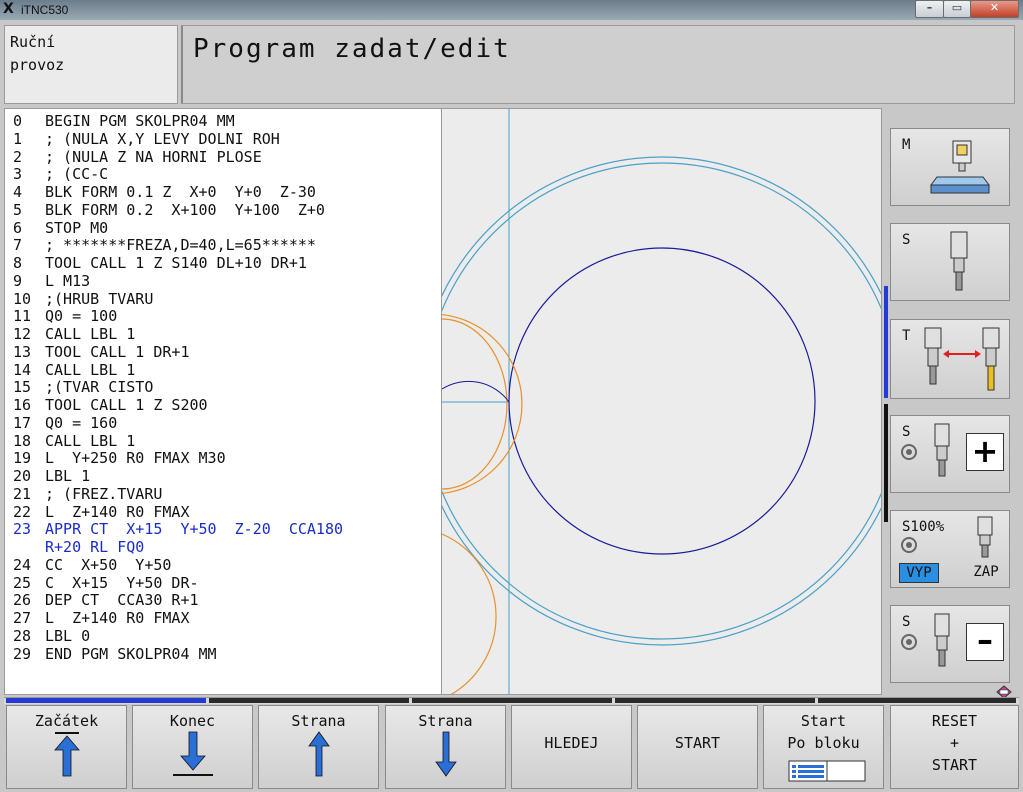 The width and height of the screenshot is (1023, 792). What do you see at coordinates (180, 192) in the screenshot?
I see `program-line-text: BLK FORM 0.1 Z X+0 Y+0 Z-30` at bounding box center [180, 192].